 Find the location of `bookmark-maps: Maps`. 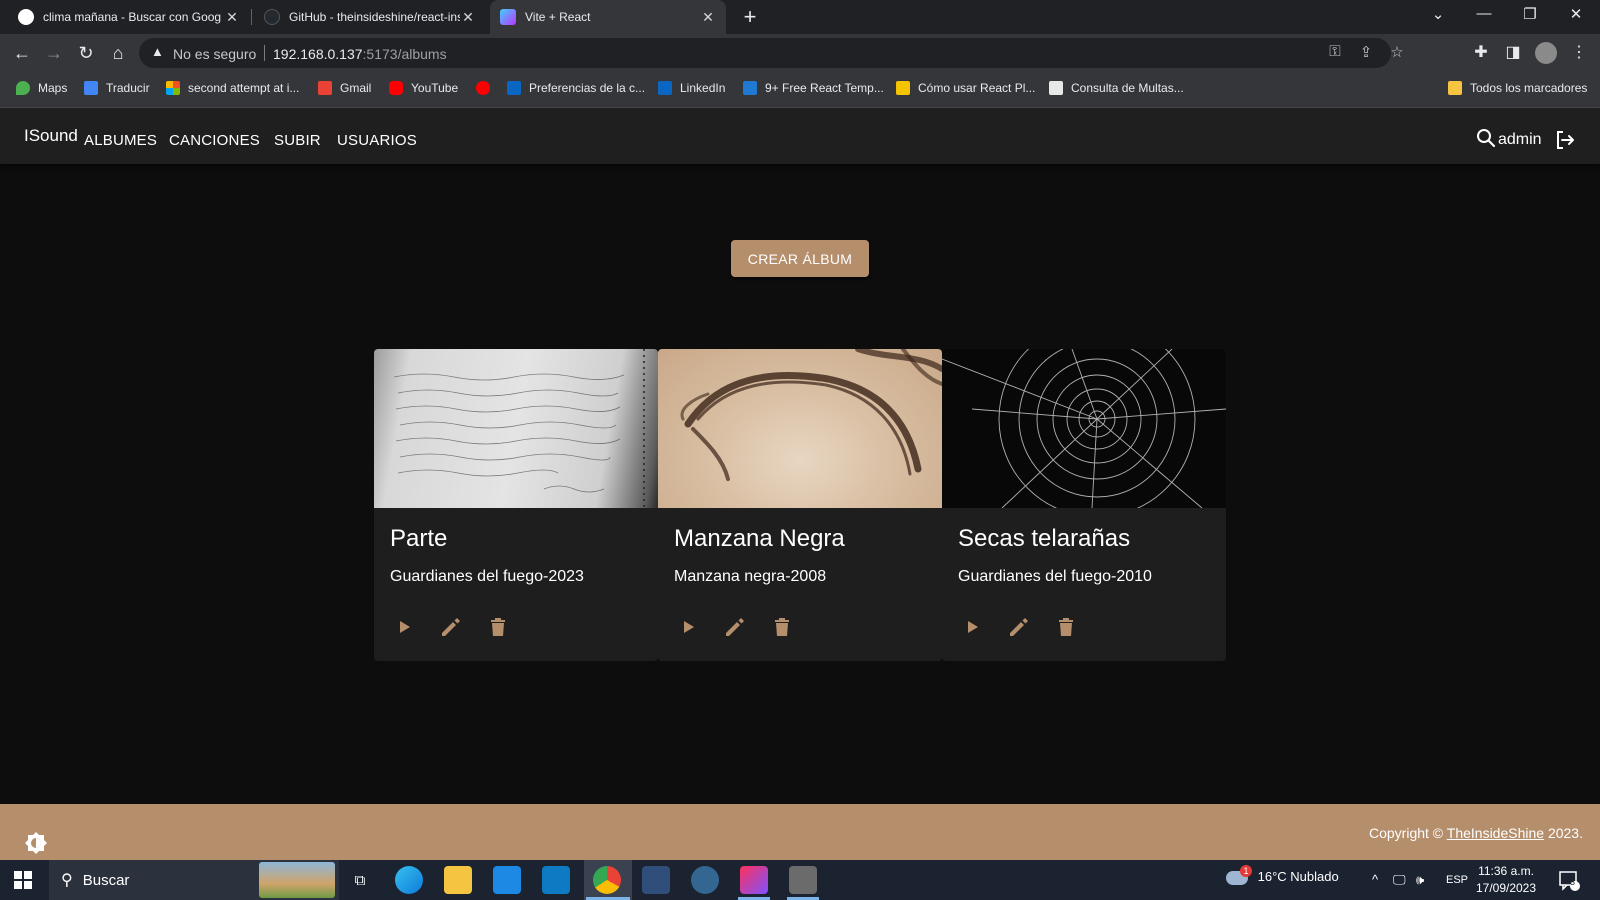

bookmark-maps: Maps is located at coordinates (41, 88).